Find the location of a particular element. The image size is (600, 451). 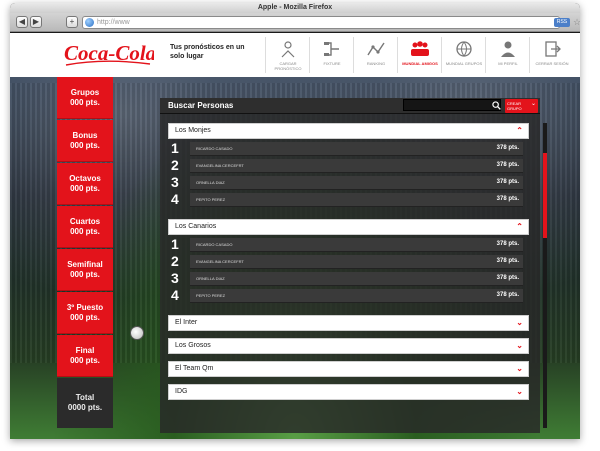

group-name: El Inter is located at coordinates (186, 322).